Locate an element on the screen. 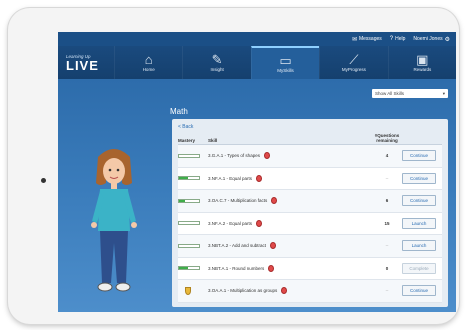 The width and height of the screenshot is (467, 330). questions-remaining: 15 is located at coordinates (387, 223).